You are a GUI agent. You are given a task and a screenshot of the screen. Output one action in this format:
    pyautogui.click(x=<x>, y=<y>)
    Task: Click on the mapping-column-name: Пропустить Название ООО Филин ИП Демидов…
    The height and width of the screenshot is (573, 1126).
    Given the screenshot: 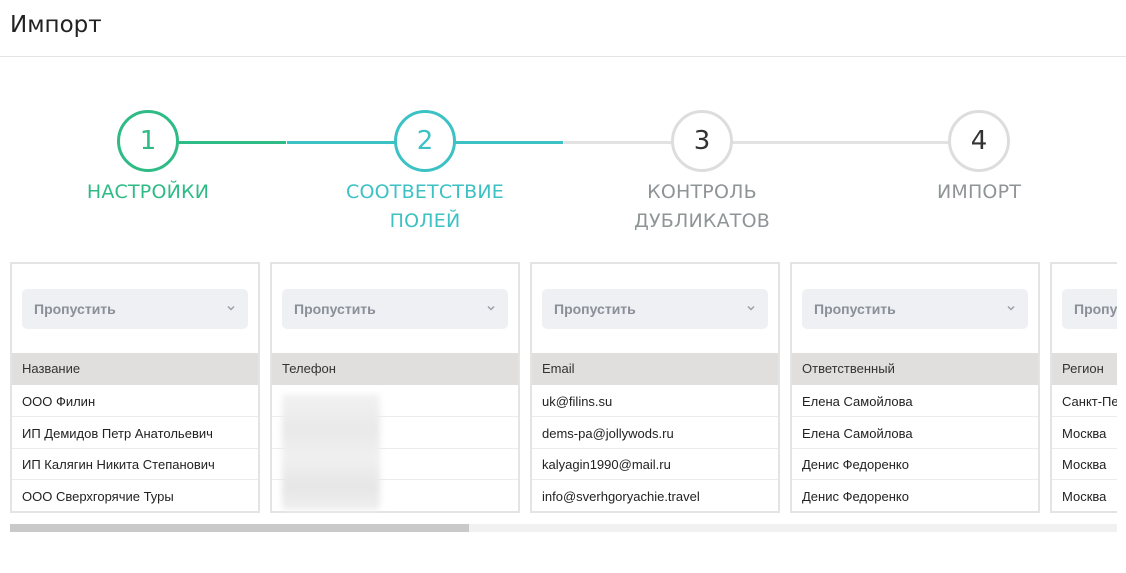 What is the action you would take?
    pyautogui.click(x=135, y=387)
    